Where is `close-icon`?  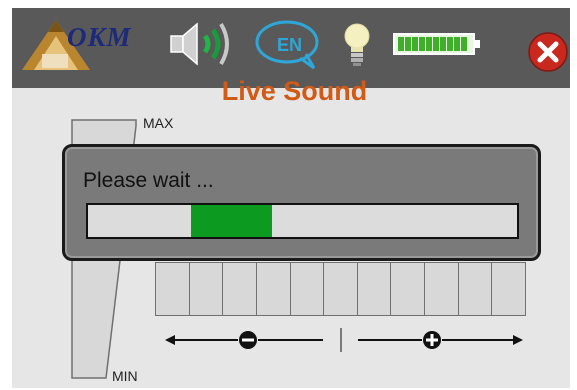 close-icon is located at coordinates (548, 52).